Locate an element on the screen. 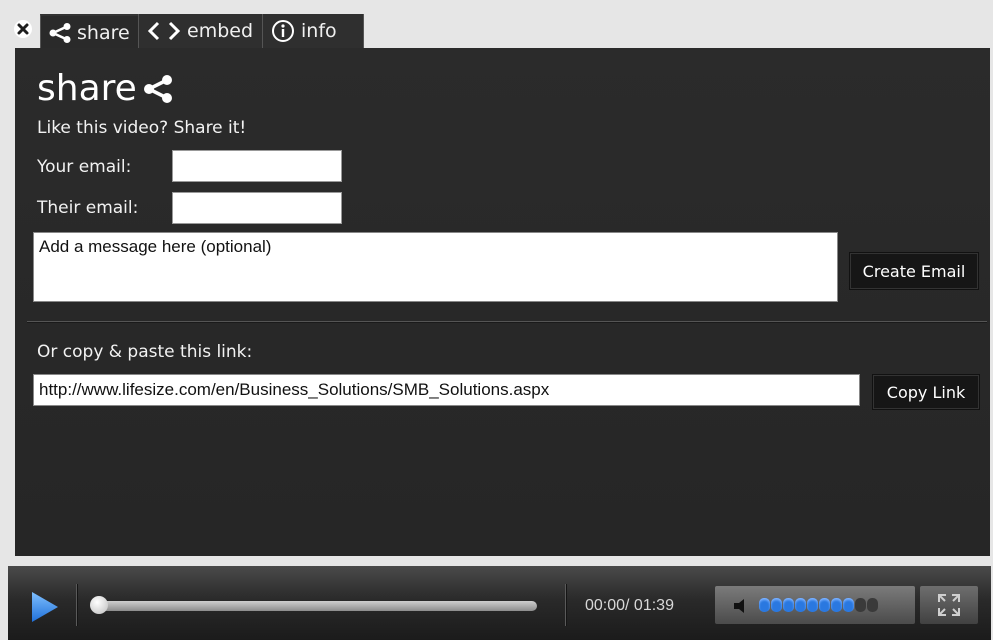 The height and width of the screenshot is (640, 993). tab-info: info is located at coordinates (313, 31).